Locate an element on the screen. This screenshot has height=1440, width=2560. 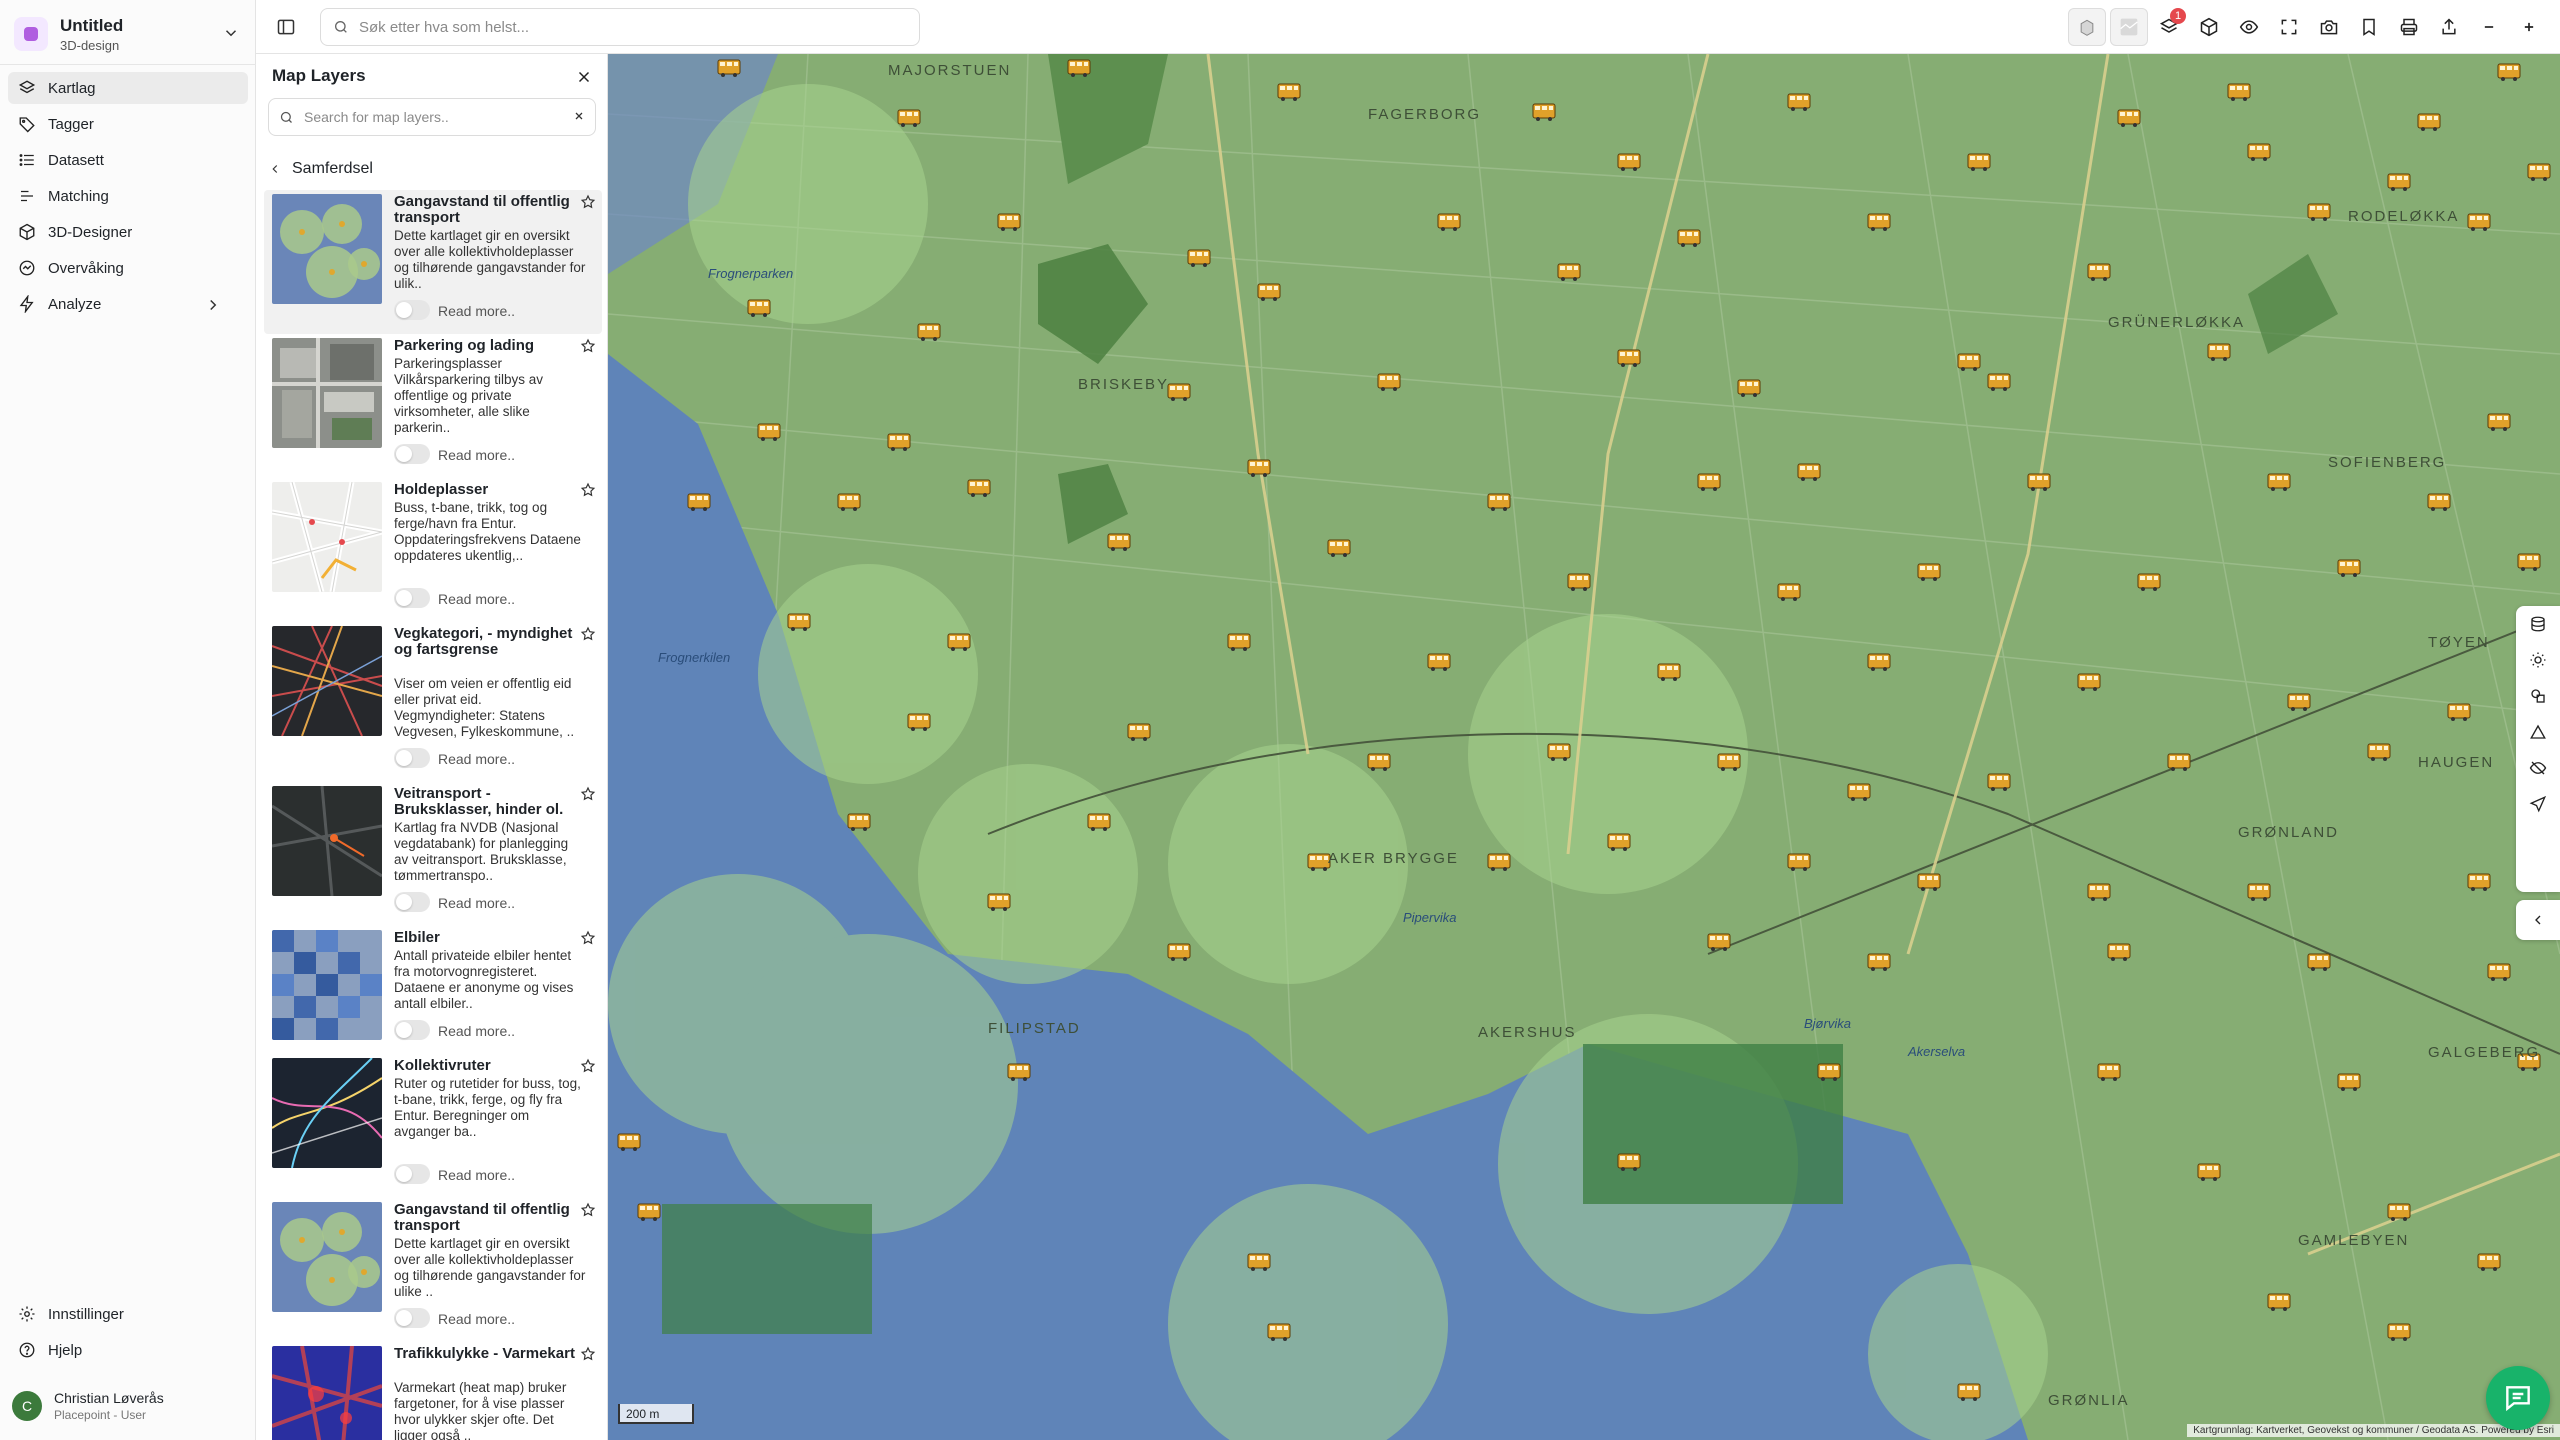
chevron-left-icon is located at coordinates (275, 169).